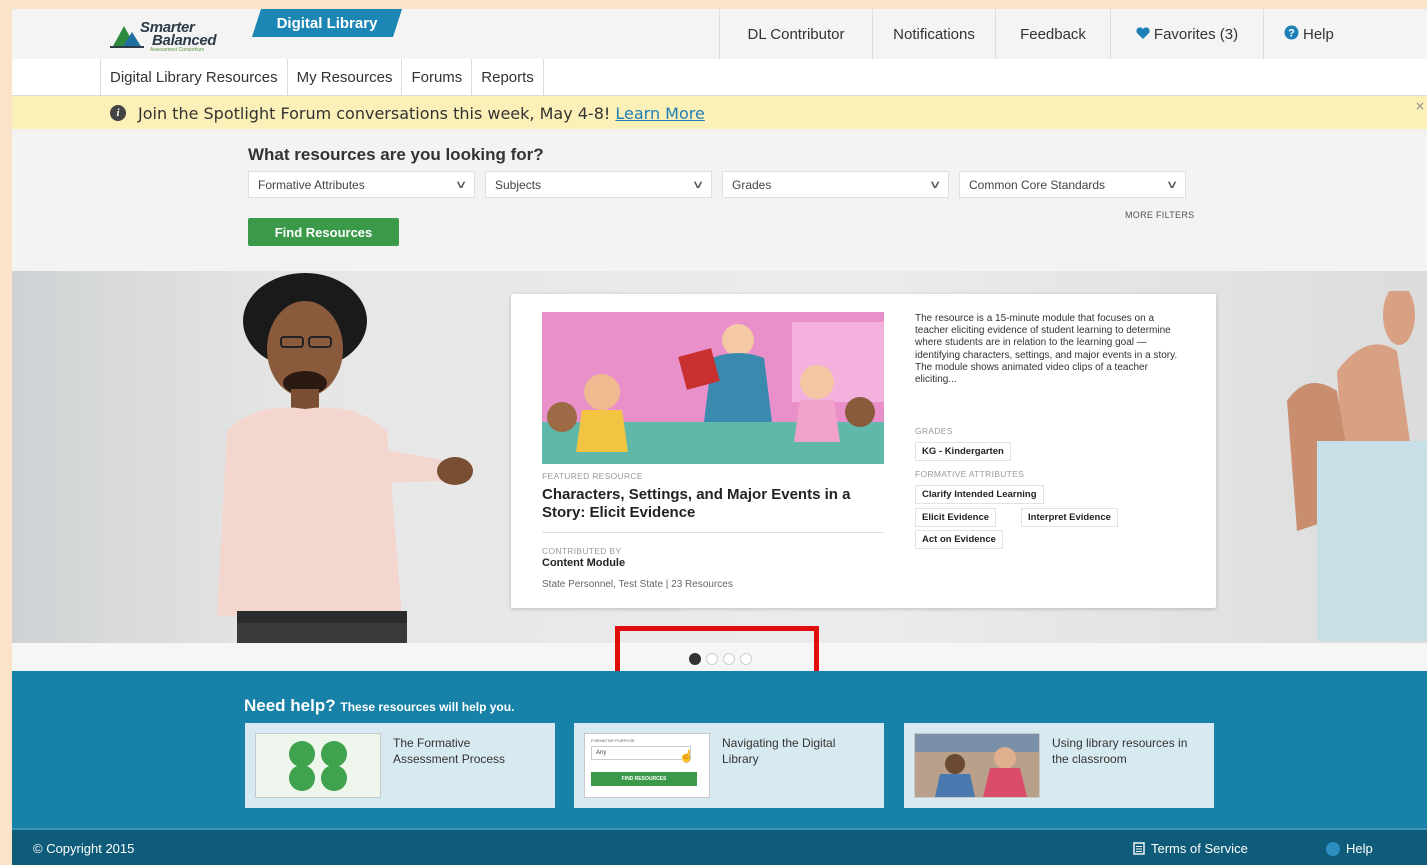 This screenshot has width=1427, height=865. I want to click on logo-triangle-icon, so click(127, 37).